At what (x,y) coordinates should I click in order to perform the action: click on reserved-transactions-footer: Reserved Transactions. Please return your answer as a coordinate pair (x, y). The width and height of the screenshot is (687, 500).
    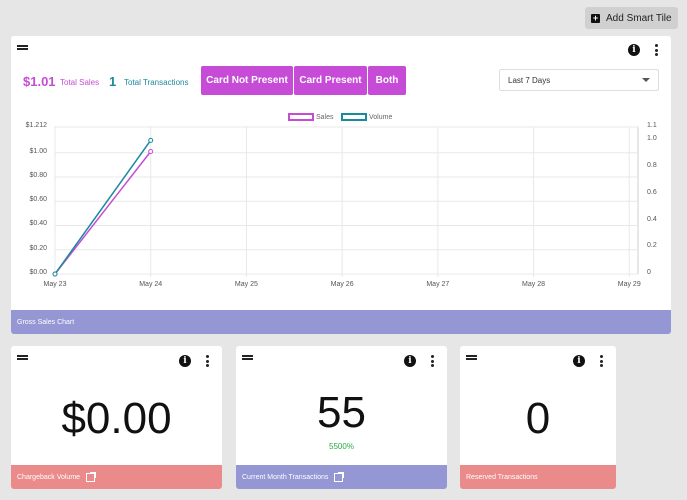
    Looking at the image, I should click on (538, 477).